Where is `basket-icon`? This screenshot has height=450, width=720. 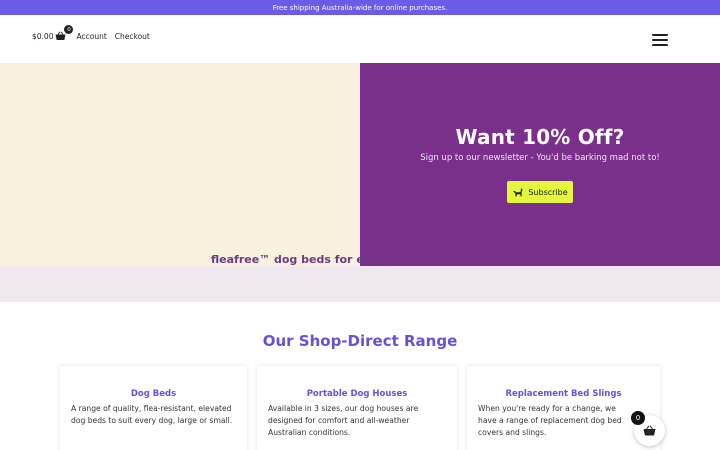 basket-icon is located at coordinates (649, 430).